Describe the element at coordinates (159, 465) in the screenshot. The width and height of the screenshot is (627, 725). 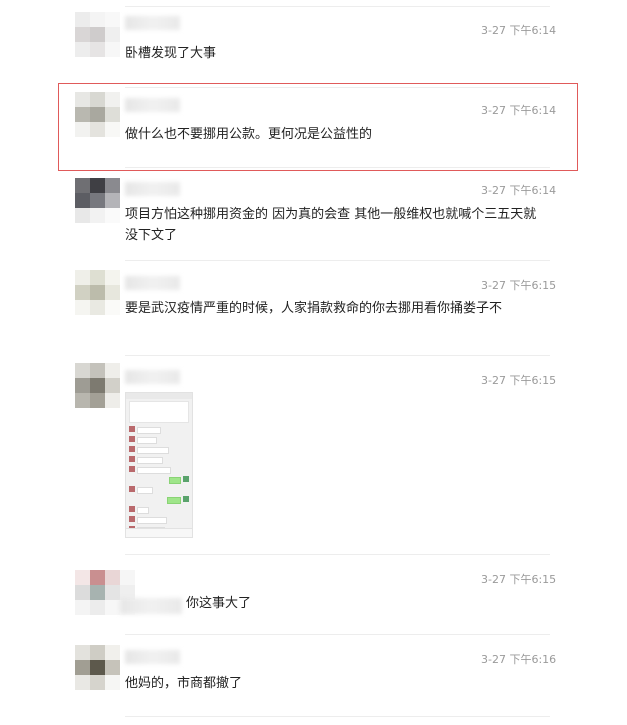
I see `chat-screenshot-image` at that location.